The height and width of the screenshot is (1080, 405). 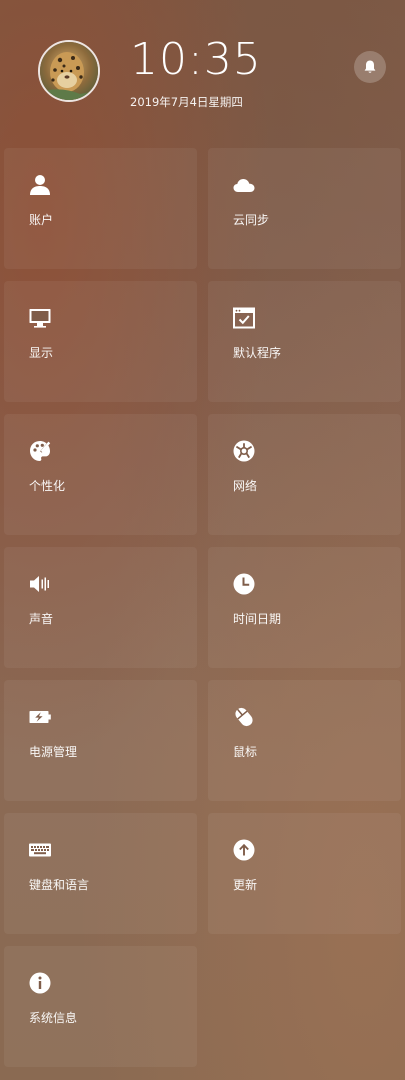 What do you see at coordinates (186, 102) in the screenshot?
I see `clock-date: 2019年7月4日星期四` at bounding box center [186, 102].